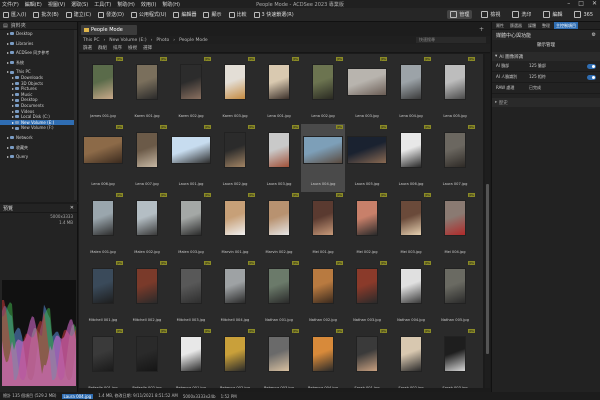 This screenshot has width=600, height=400. I want to click on thumbnail-item: JPG Malen 003.jpg, so click(191, 226).